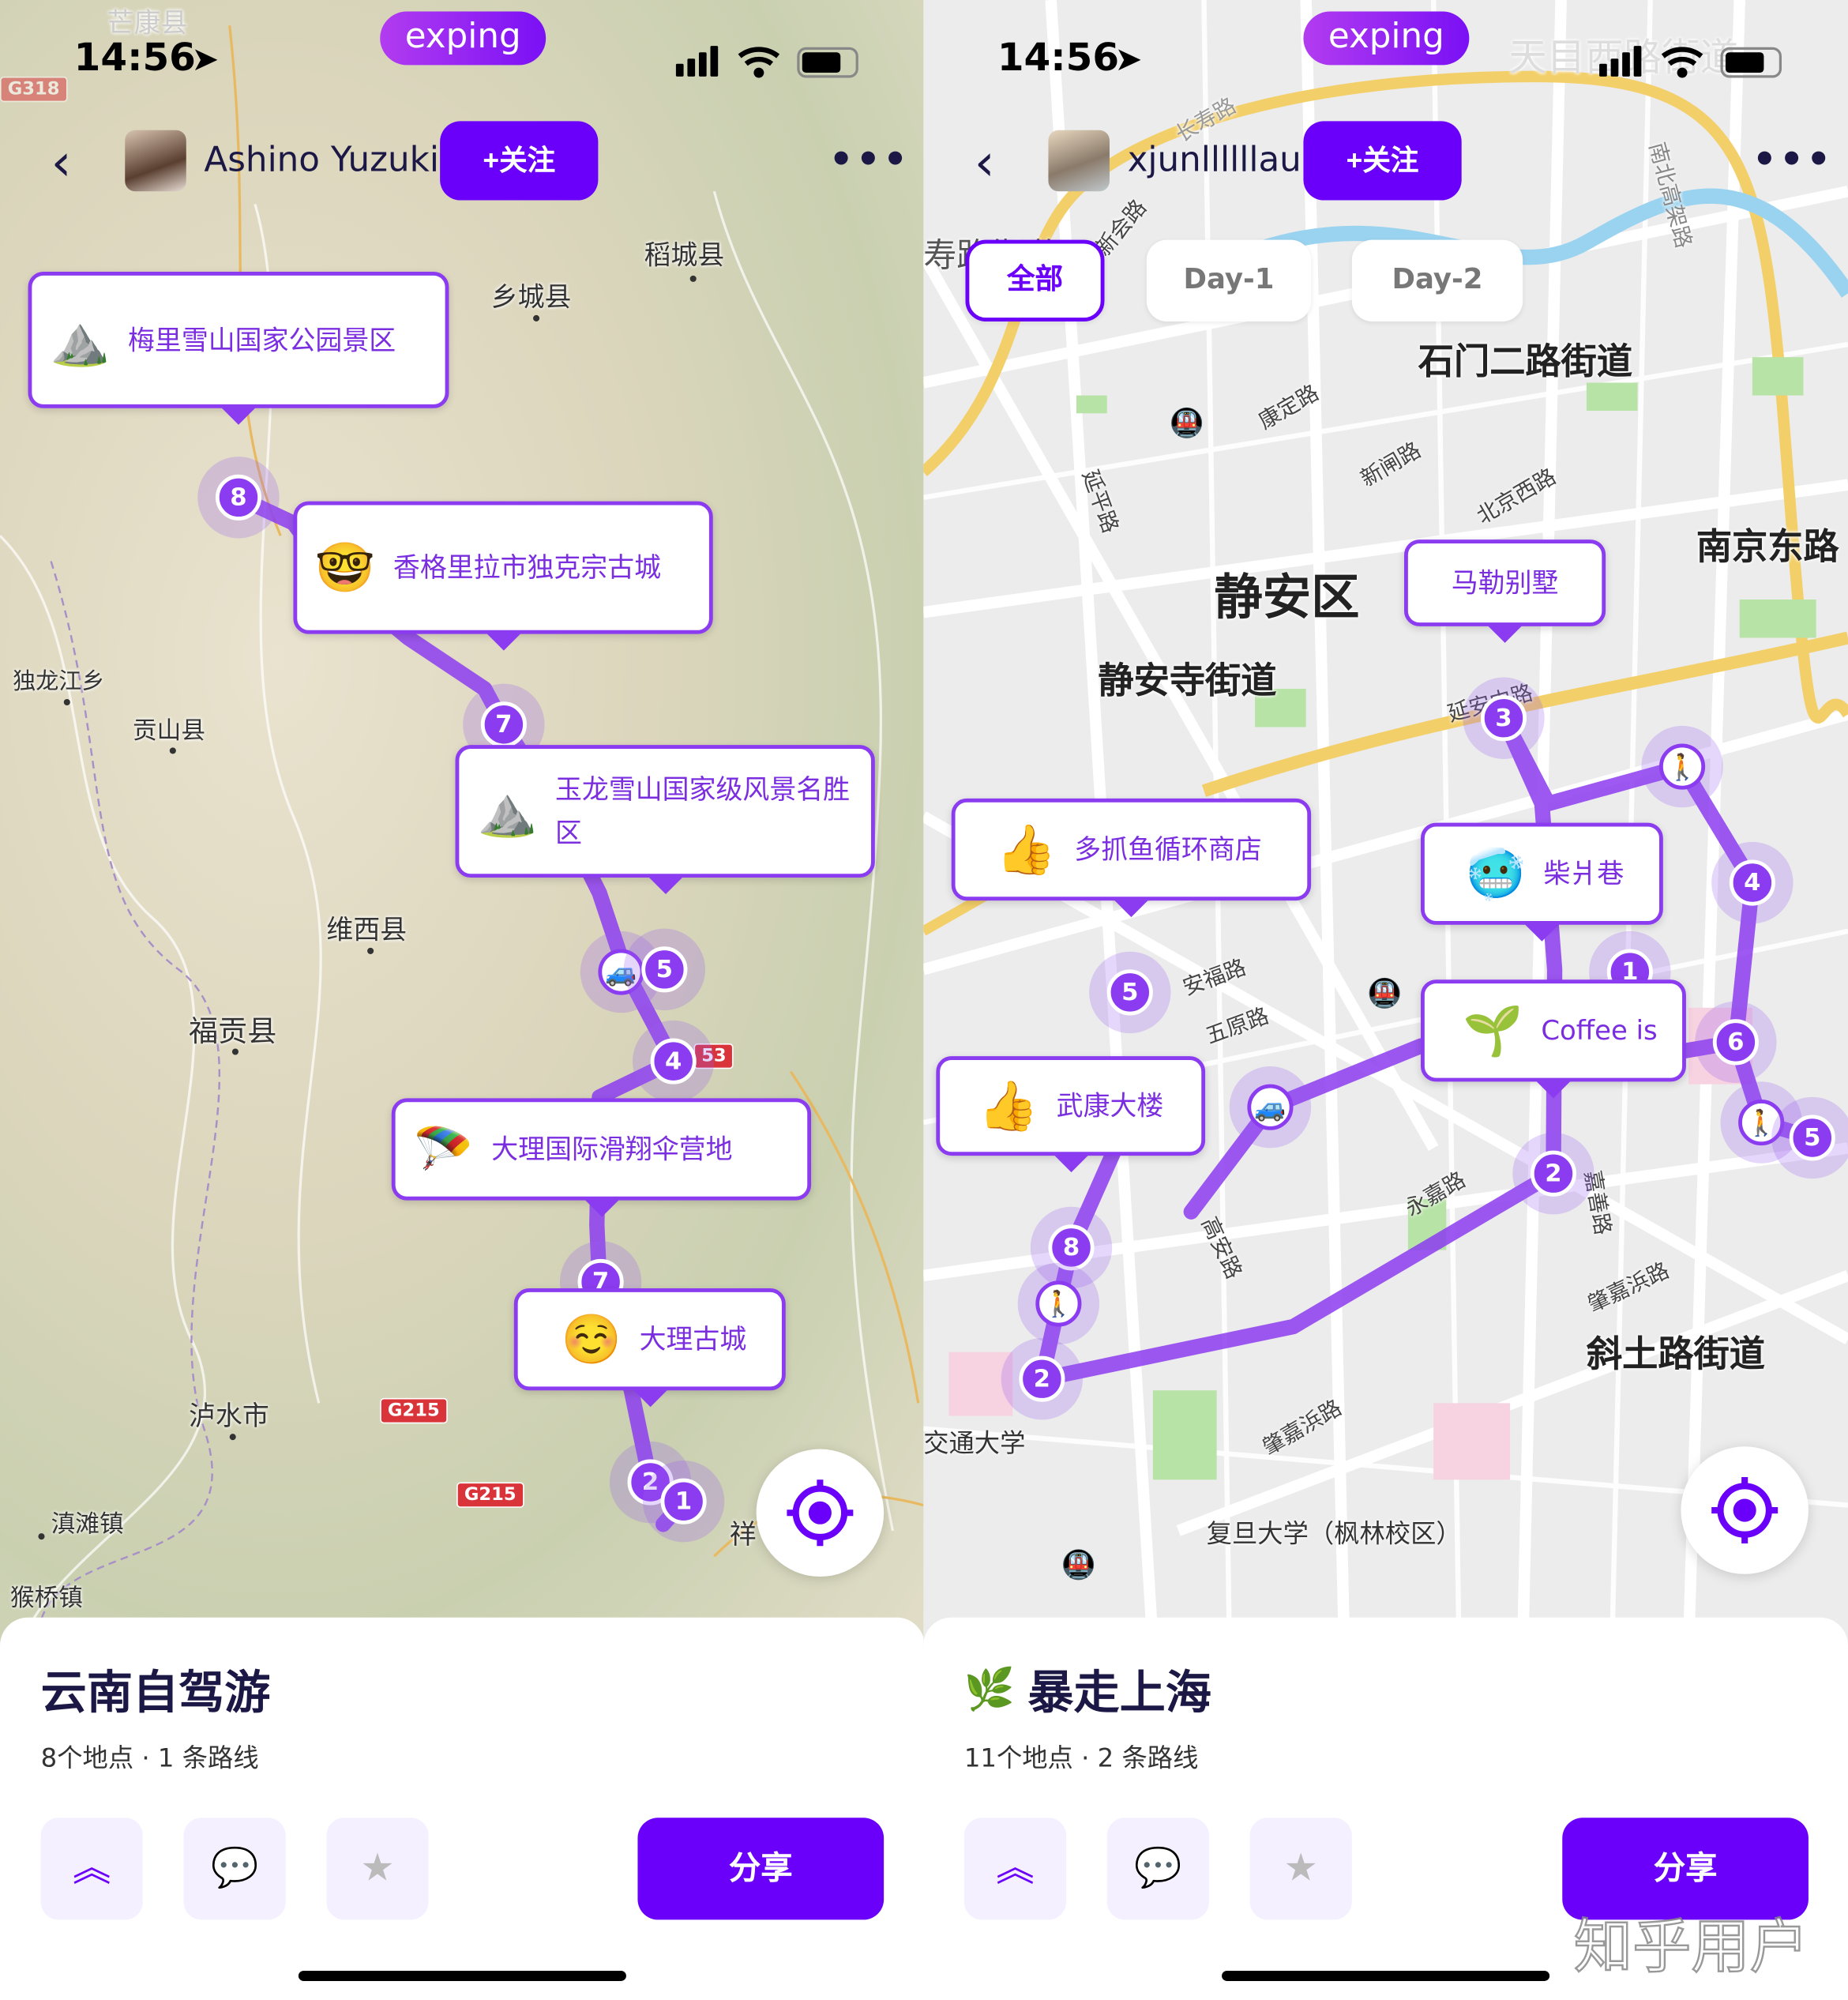 The width and height of the screenshot is (1848, 2000). I want to click on place-name: 香格里拉市独克宗古城, so click(527, 568).